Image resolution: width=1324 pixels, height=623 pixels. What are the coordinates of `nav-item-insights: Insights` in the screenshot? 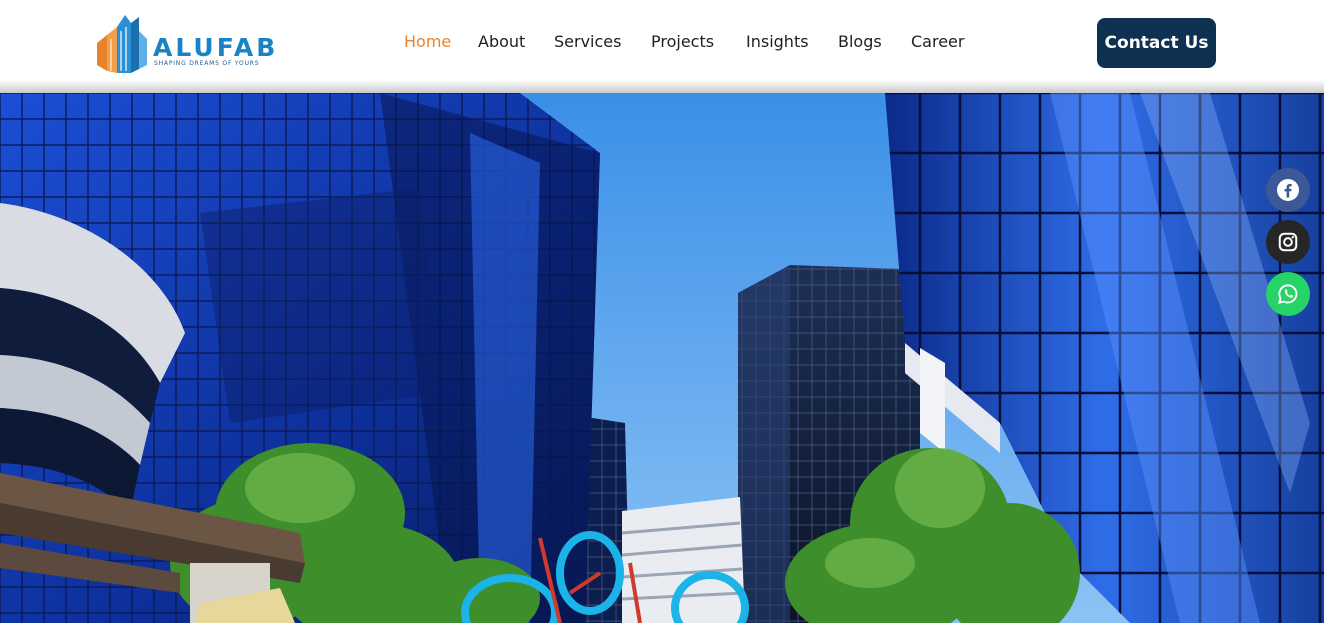 It's located at (777, 42).